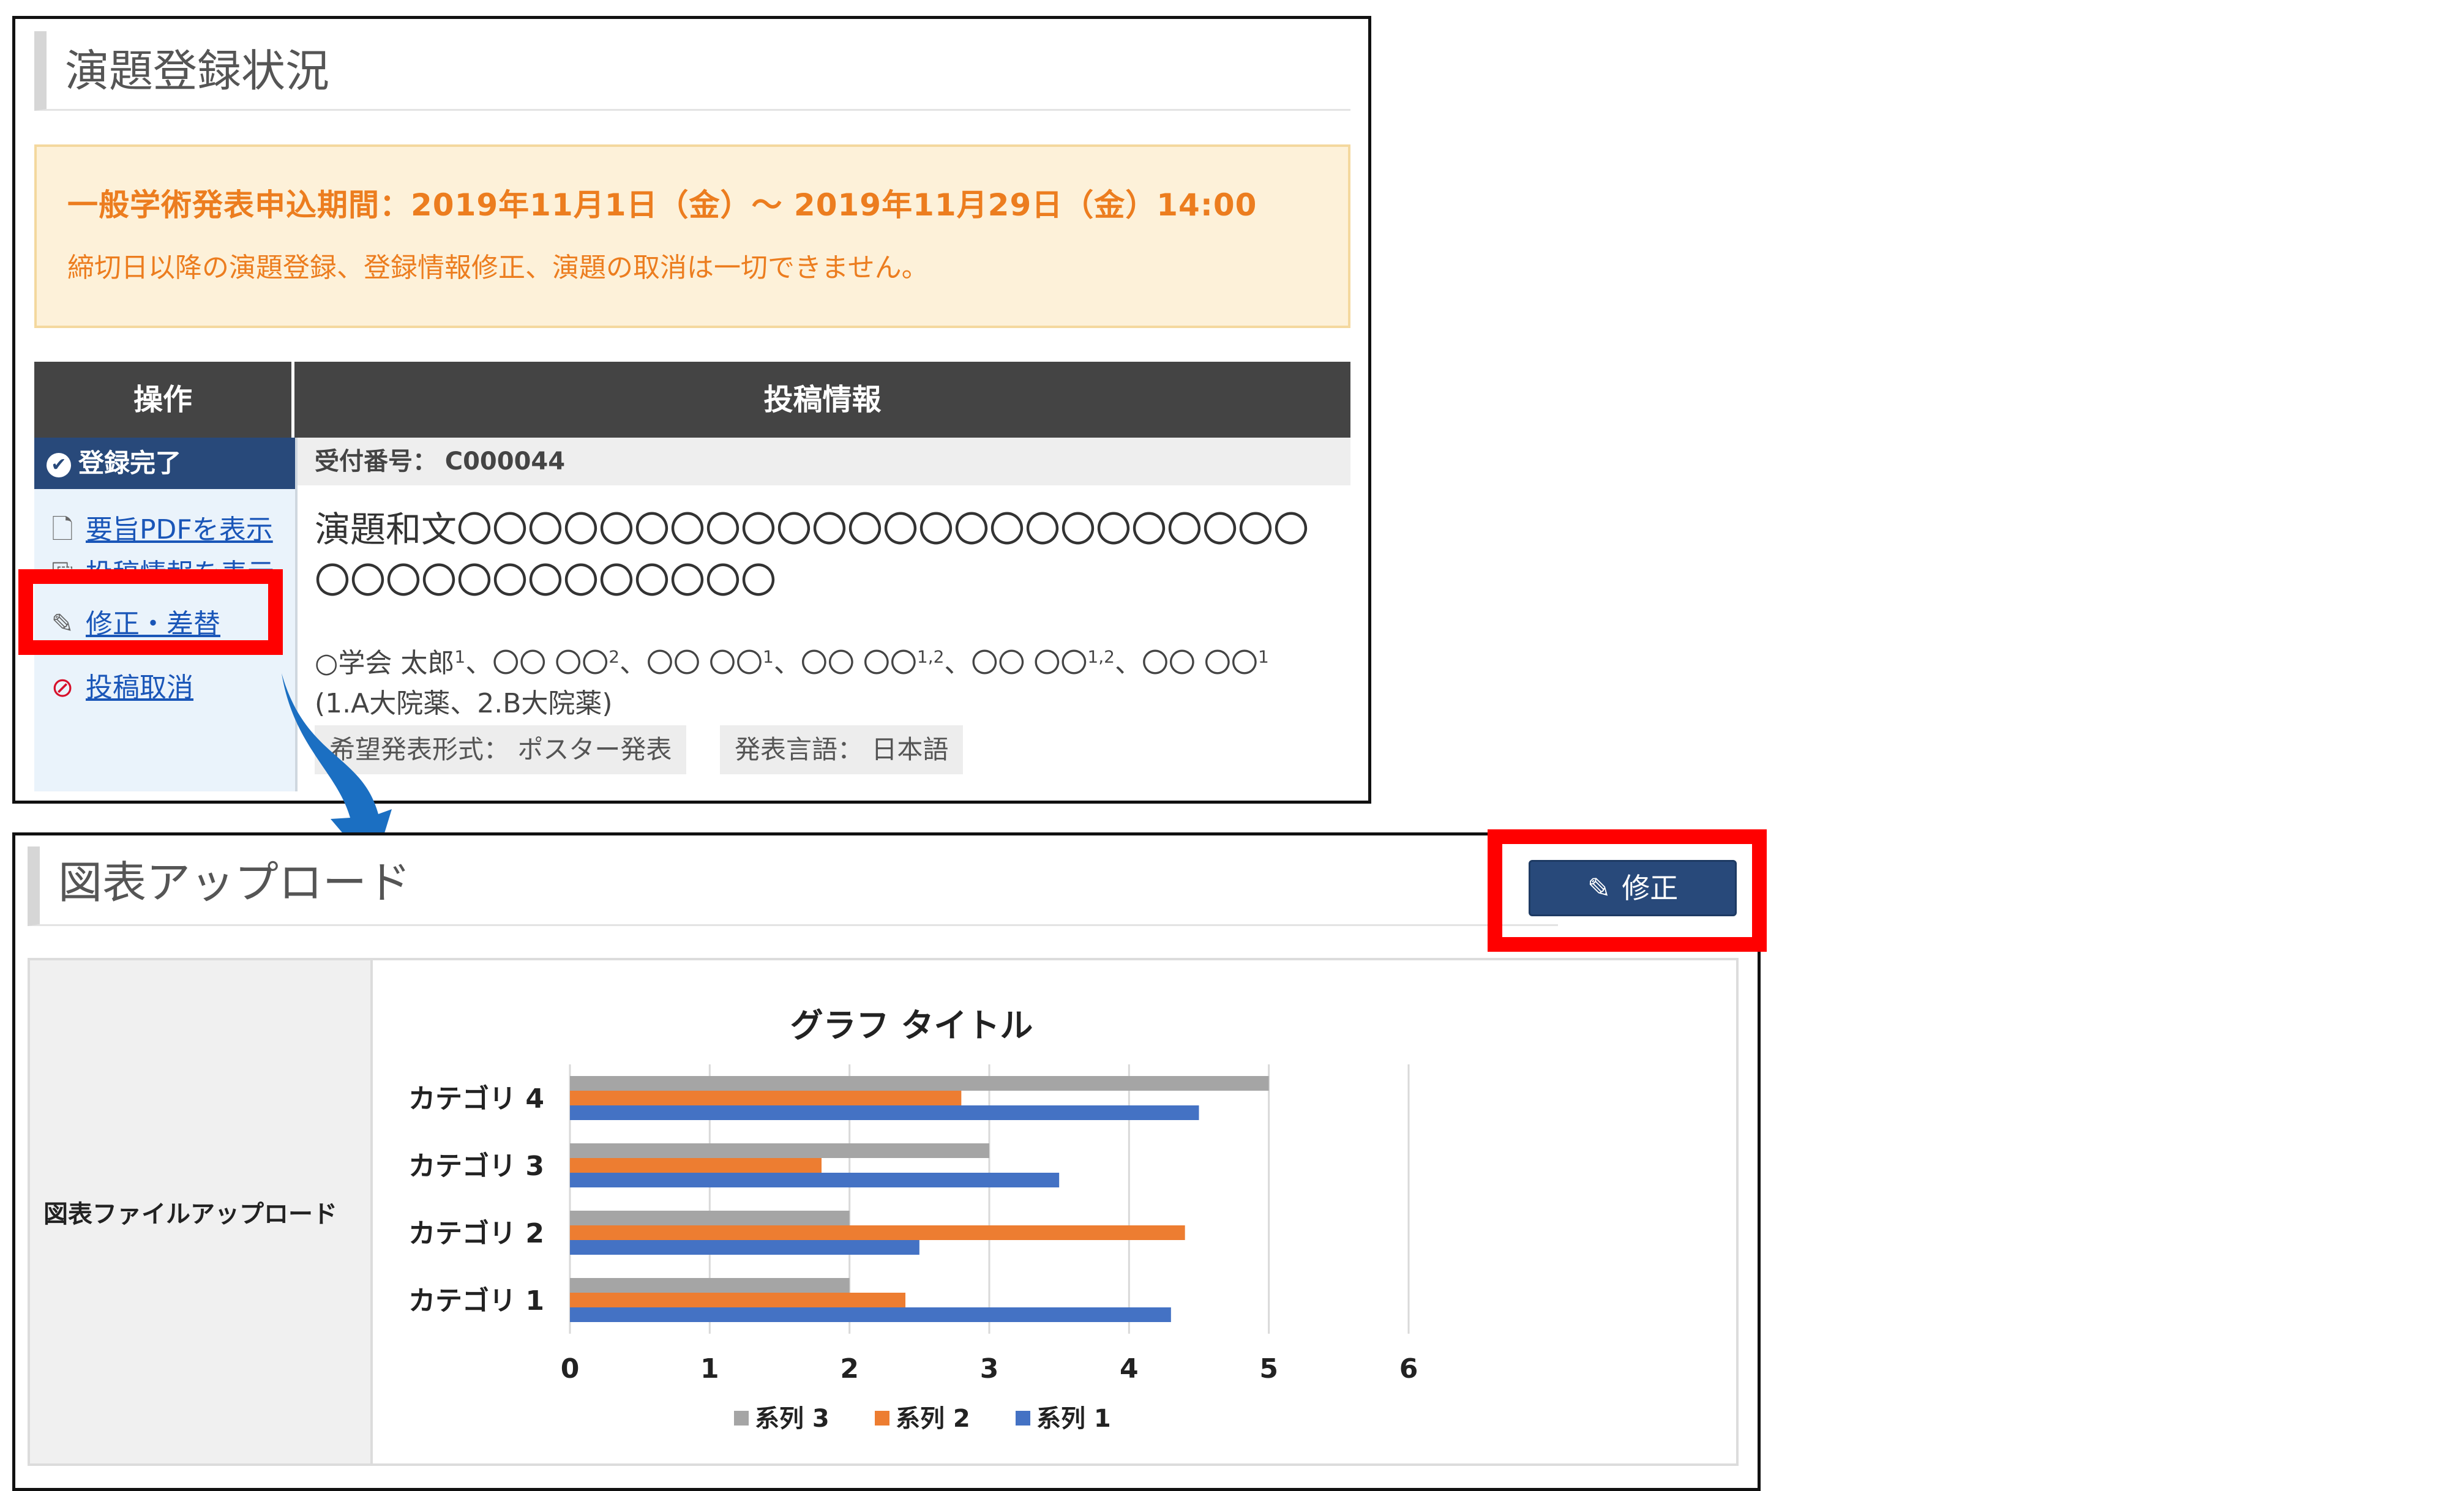  Describe the element at coordinates (989, 1368) in the screenshot. I see `x-tick-label: 3` at that location.